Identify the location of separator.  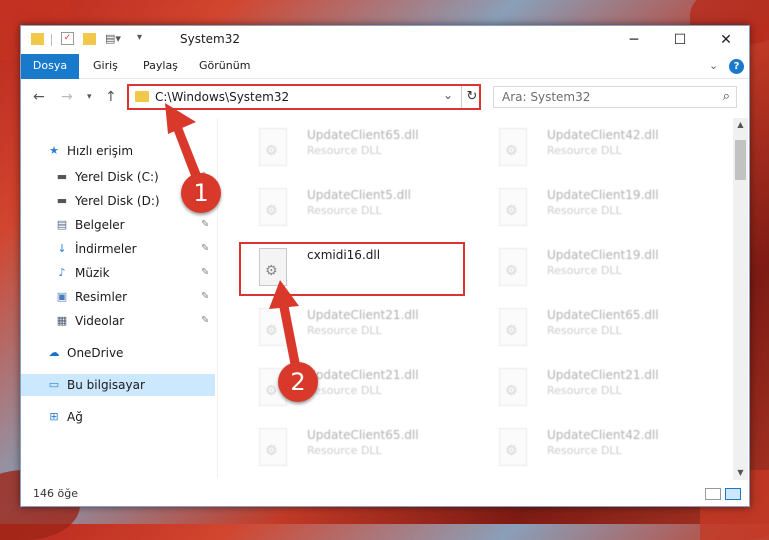
(51, 40).